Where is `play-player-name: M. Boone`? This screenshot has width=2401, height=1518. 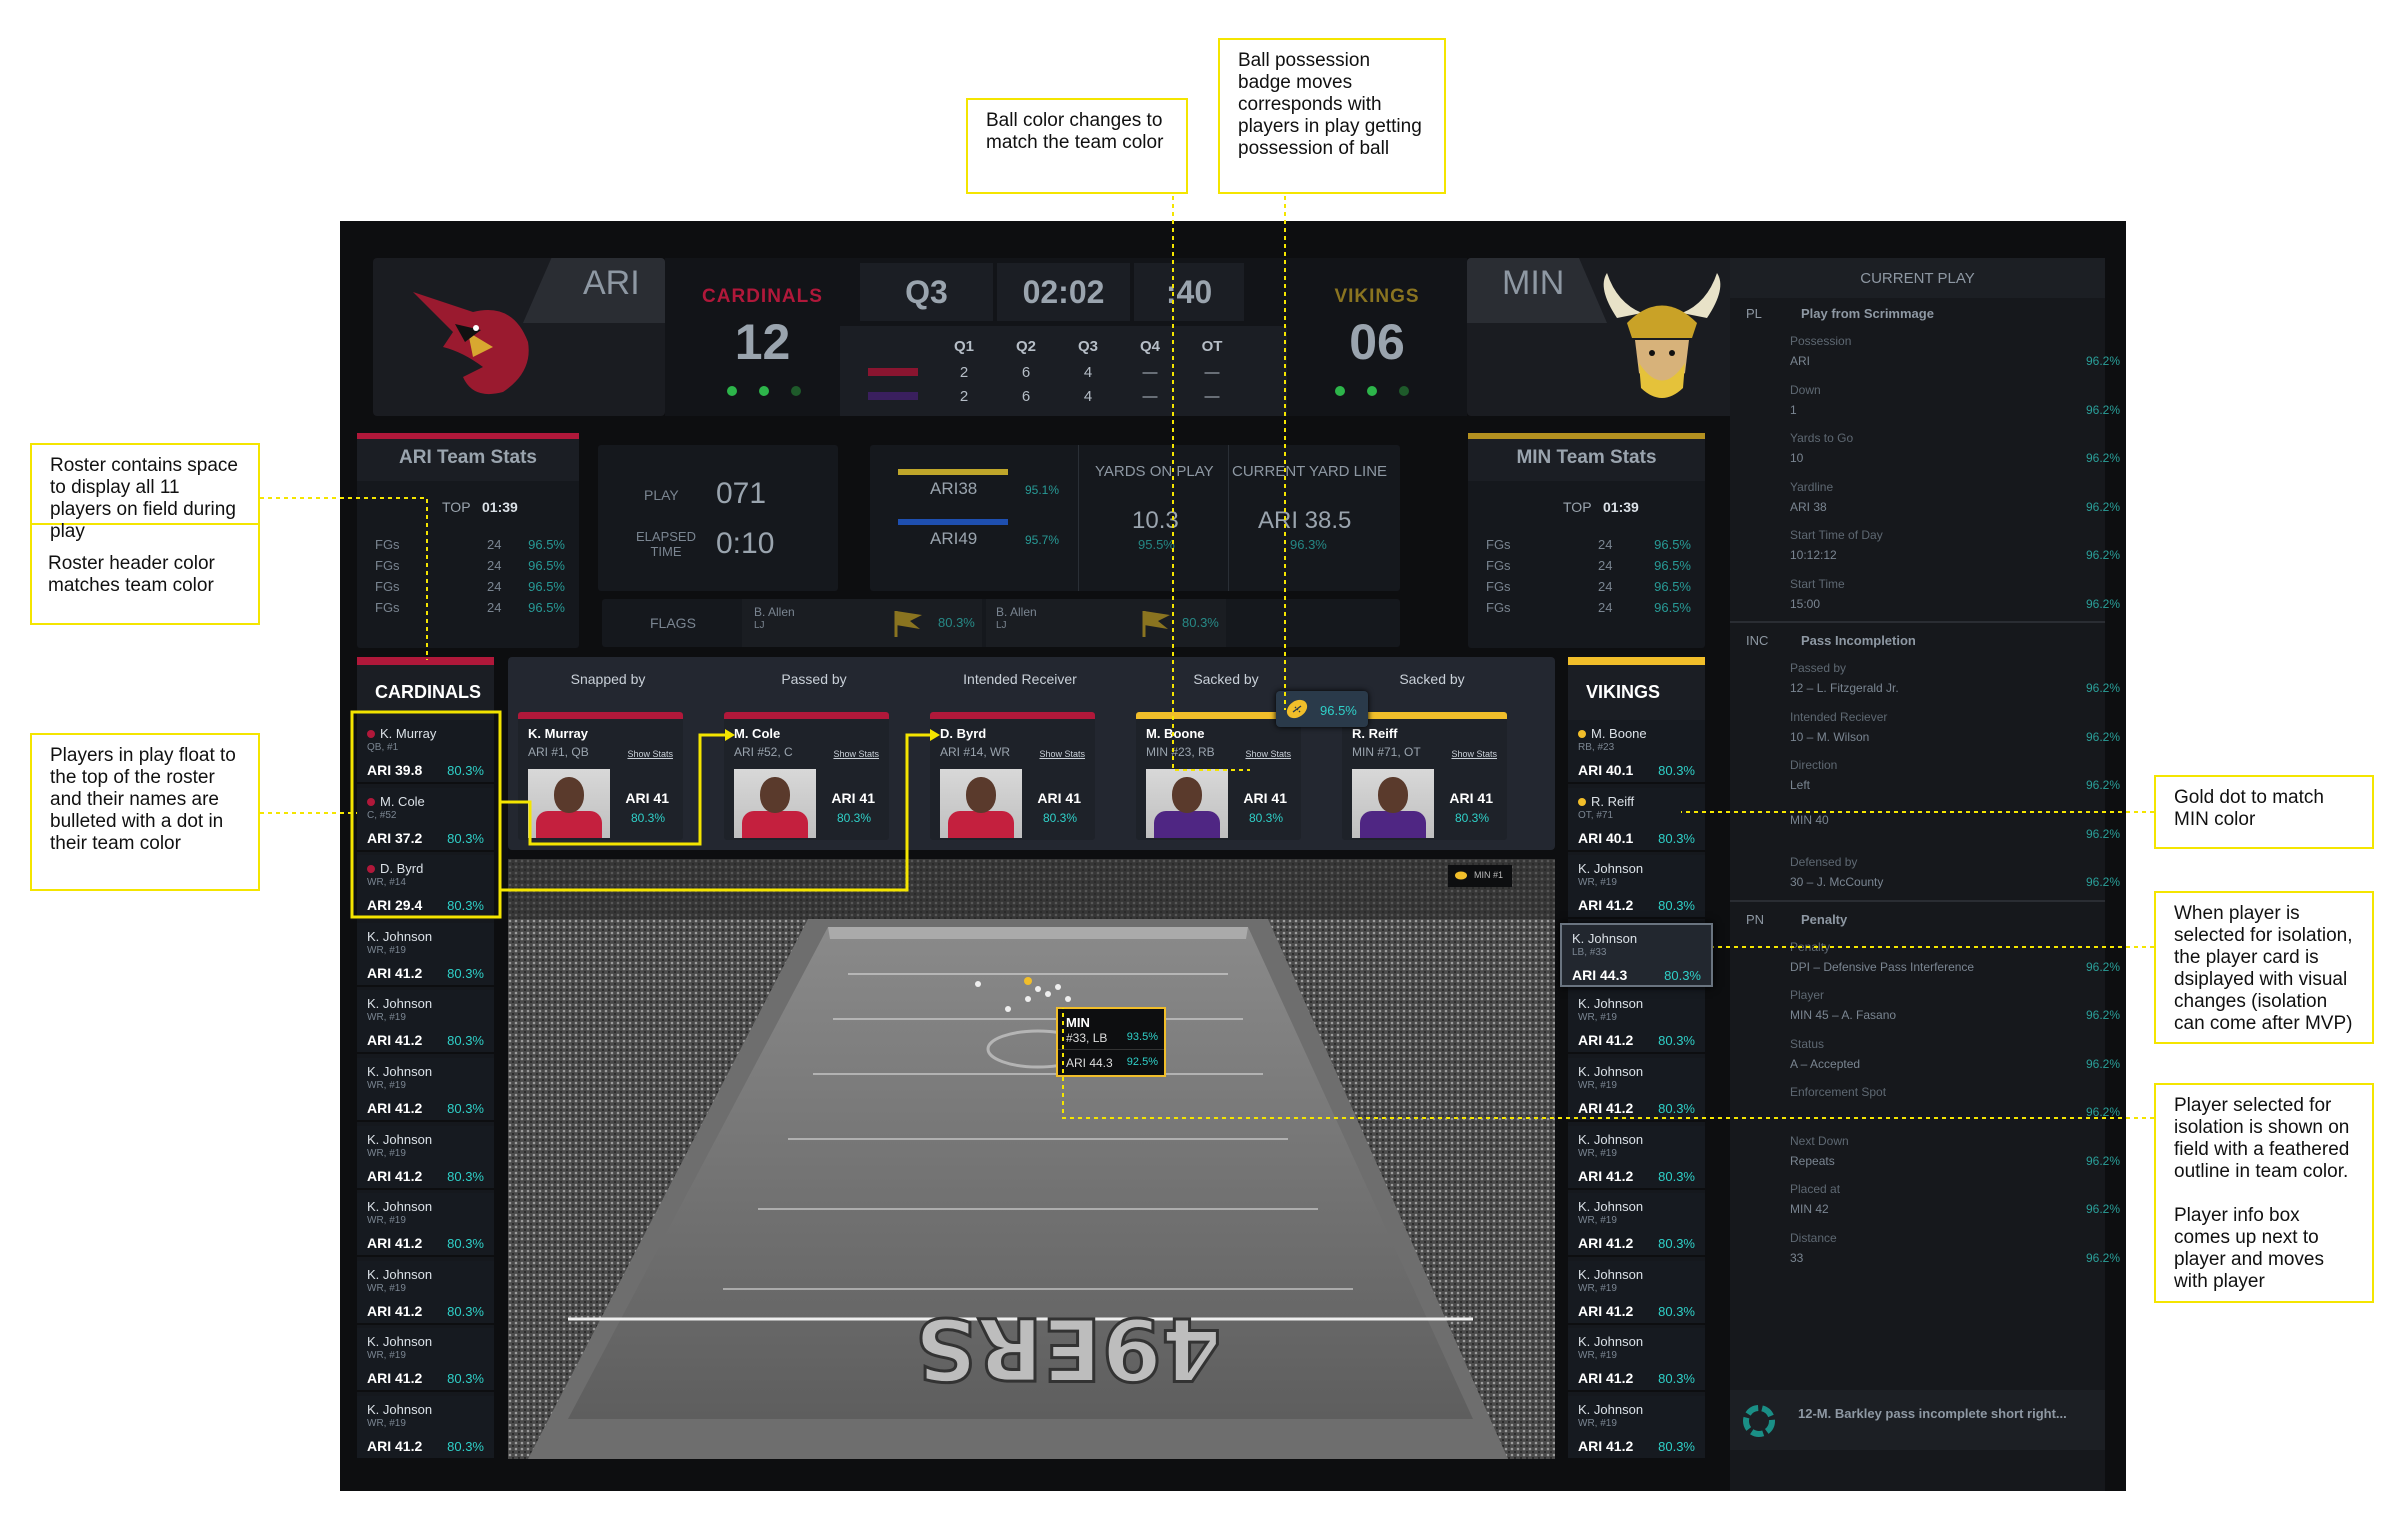
play-player-name: M. Boone is located at coordinates (1175, 733).